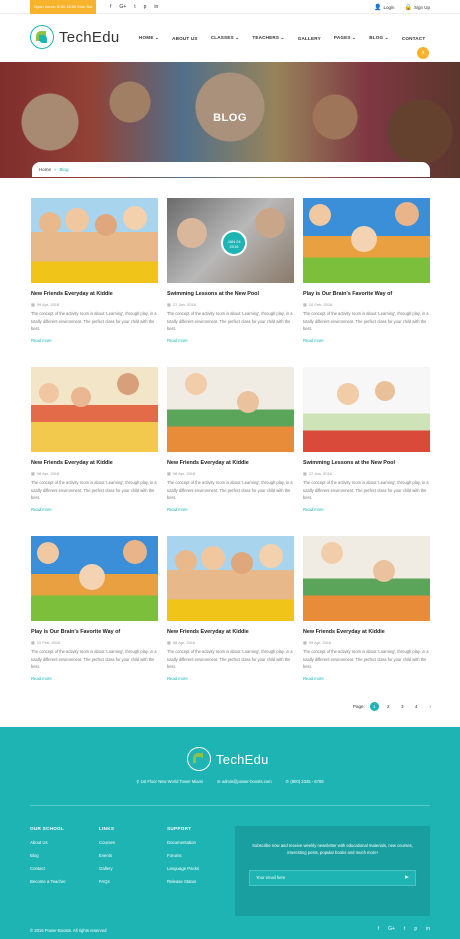  I want to click on footer-link: Blog, so click(48, 855).